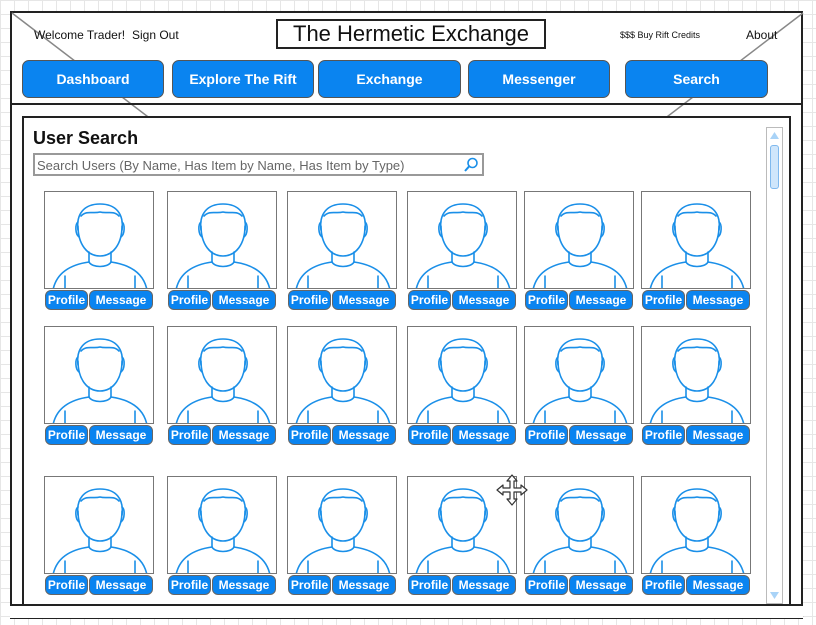  What do you see at coordinates (389, 79) in the screenshot?
I see `nav-exchange-button: Exchange` at bounding box center [389, 79].